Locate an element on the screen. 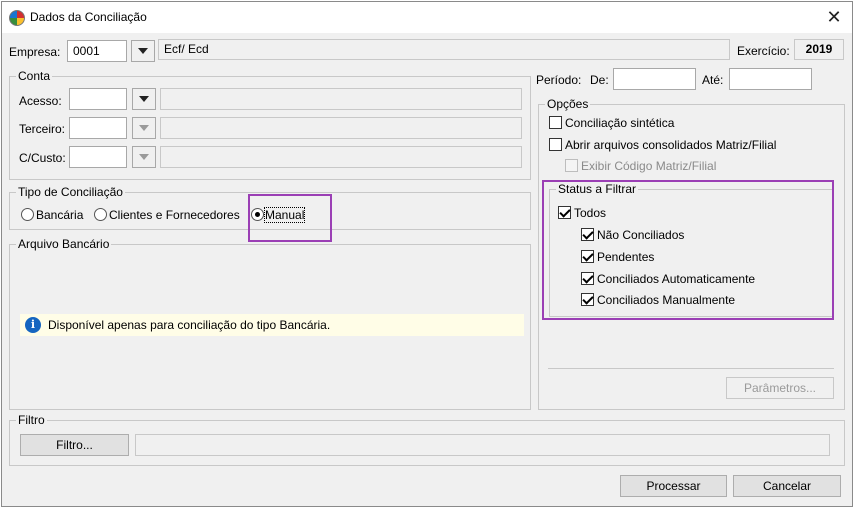  exercicio-field: 2019 is located at coordinates (819, 49).